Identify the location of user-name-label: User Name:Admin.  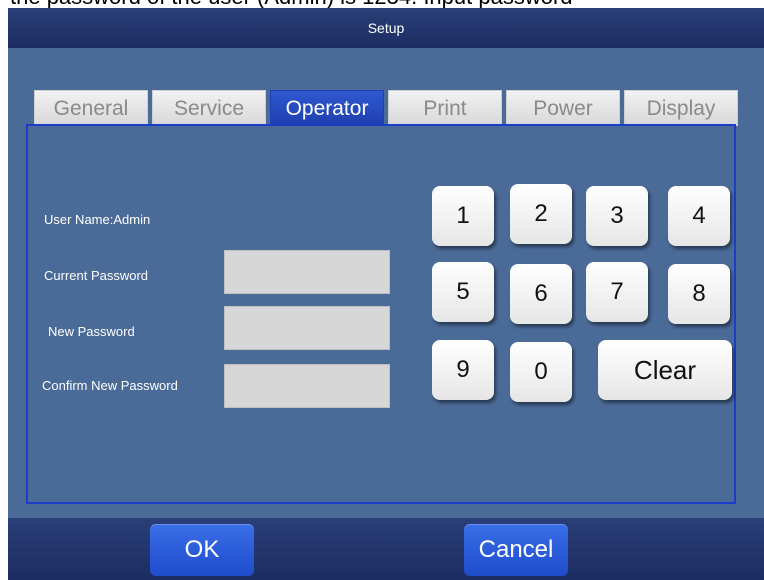
(97, 219).